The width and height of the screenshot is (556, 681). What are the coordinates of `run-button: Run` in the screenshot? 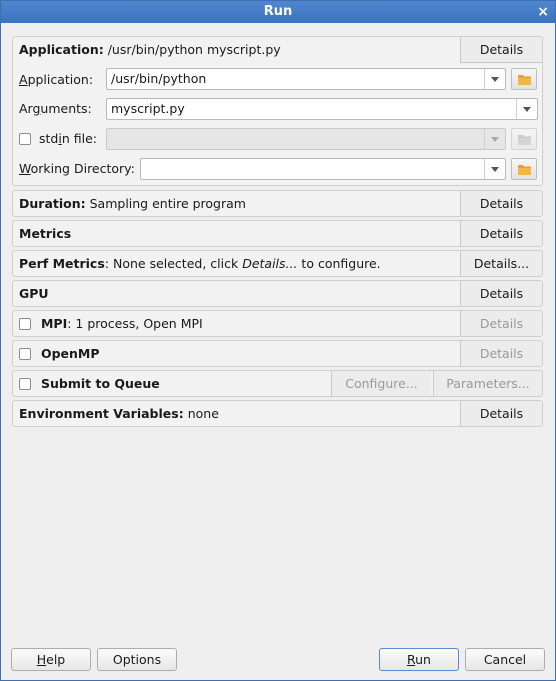 It's located at (419, 659).